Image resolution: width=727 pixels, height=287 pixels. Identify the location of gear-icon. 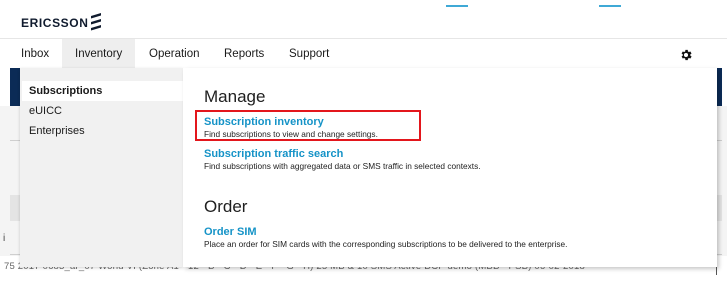
(686, 55).